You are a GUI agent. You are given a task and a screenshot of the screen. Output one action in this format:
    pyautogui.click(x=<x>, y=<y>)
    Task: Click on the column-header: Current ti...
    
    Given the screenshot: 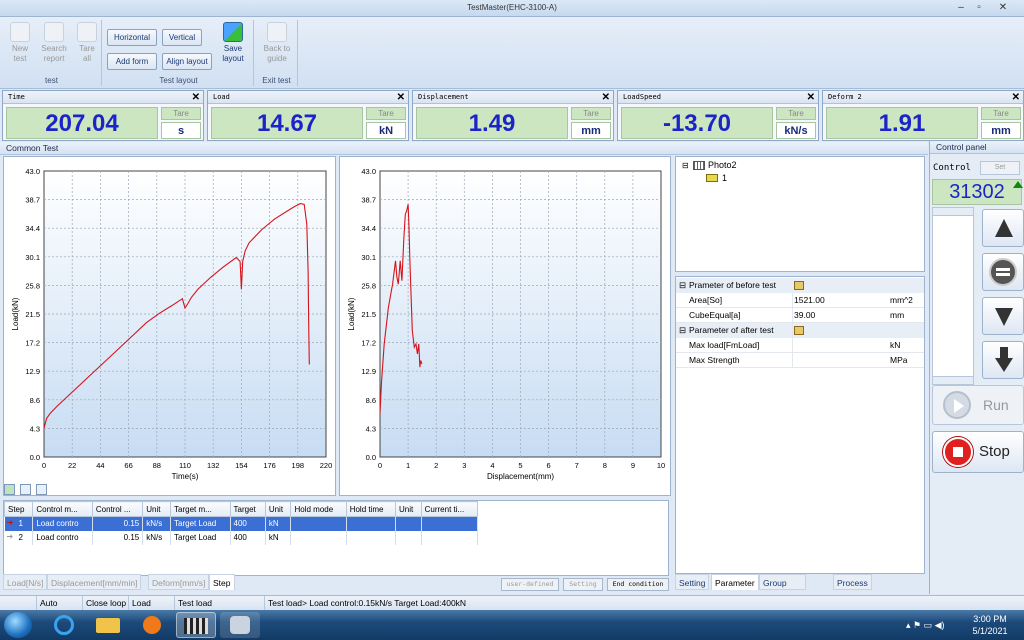 What is the action you would take?
    pyautogui.click(x=449, y=509)
    